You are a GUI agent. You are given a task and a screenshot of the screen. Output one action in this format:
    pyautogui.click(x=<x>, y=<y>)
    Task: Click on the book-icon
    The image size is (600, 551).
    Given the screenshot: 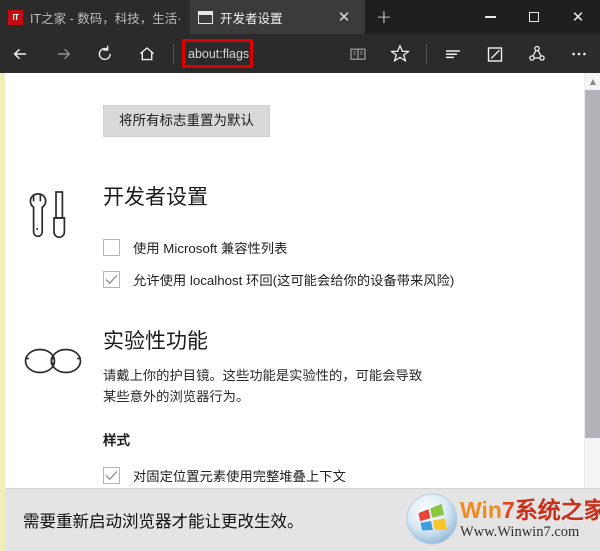 What is the action you would take?
    pyautogui.click(x=358, y=54)
    